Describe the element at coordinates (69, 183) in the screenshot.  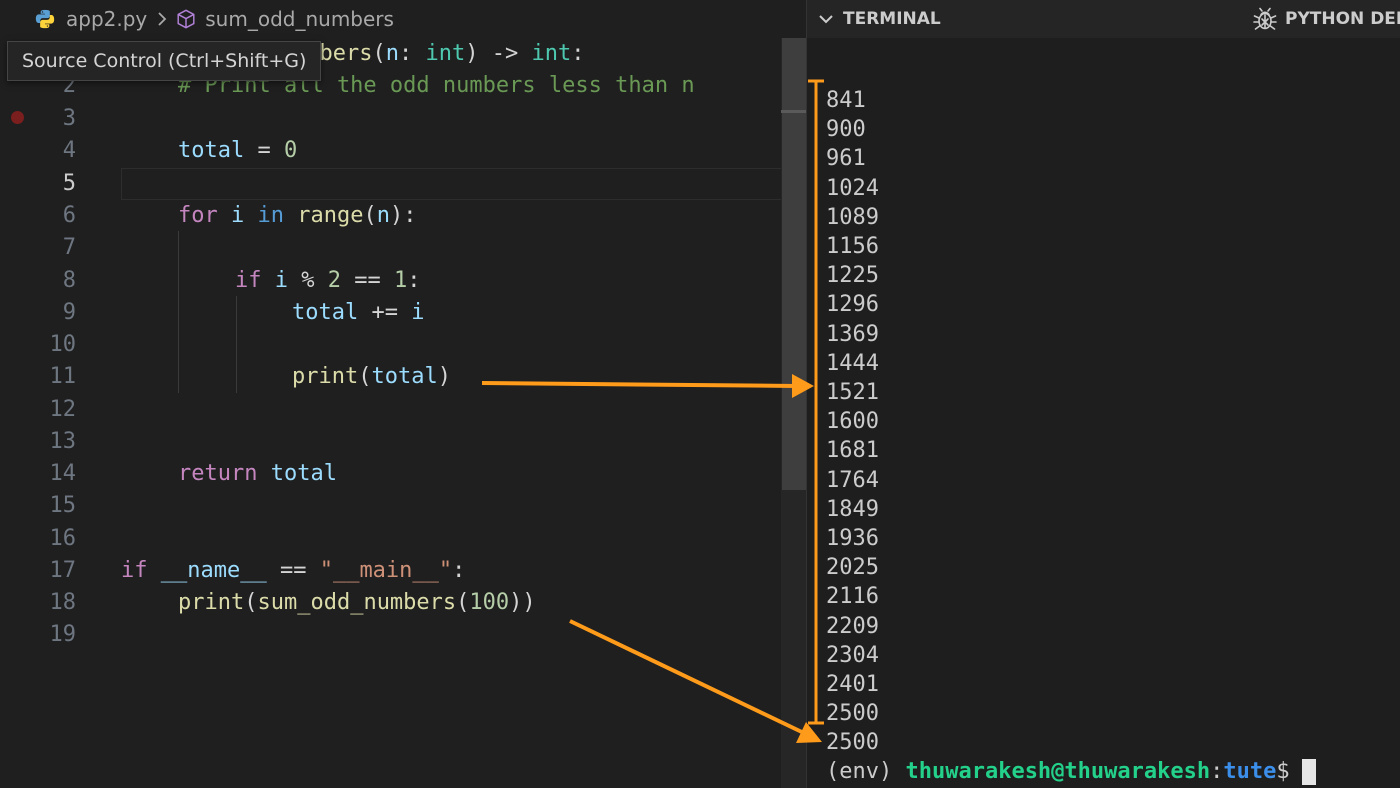
I see `line-number-active: 5` at that location.